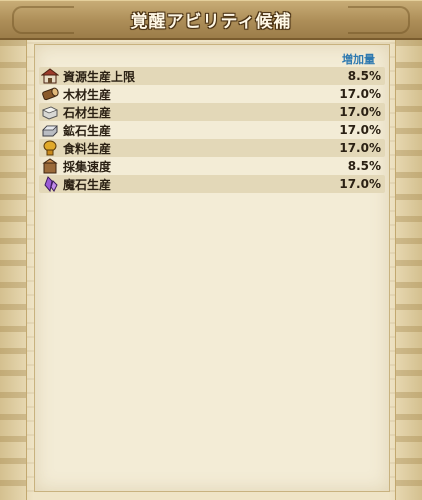 Image resolution: width=422 pixels, height=500 pixels. I want to click on list-item: 鉱石生産 17.0%, so click(212, 130).